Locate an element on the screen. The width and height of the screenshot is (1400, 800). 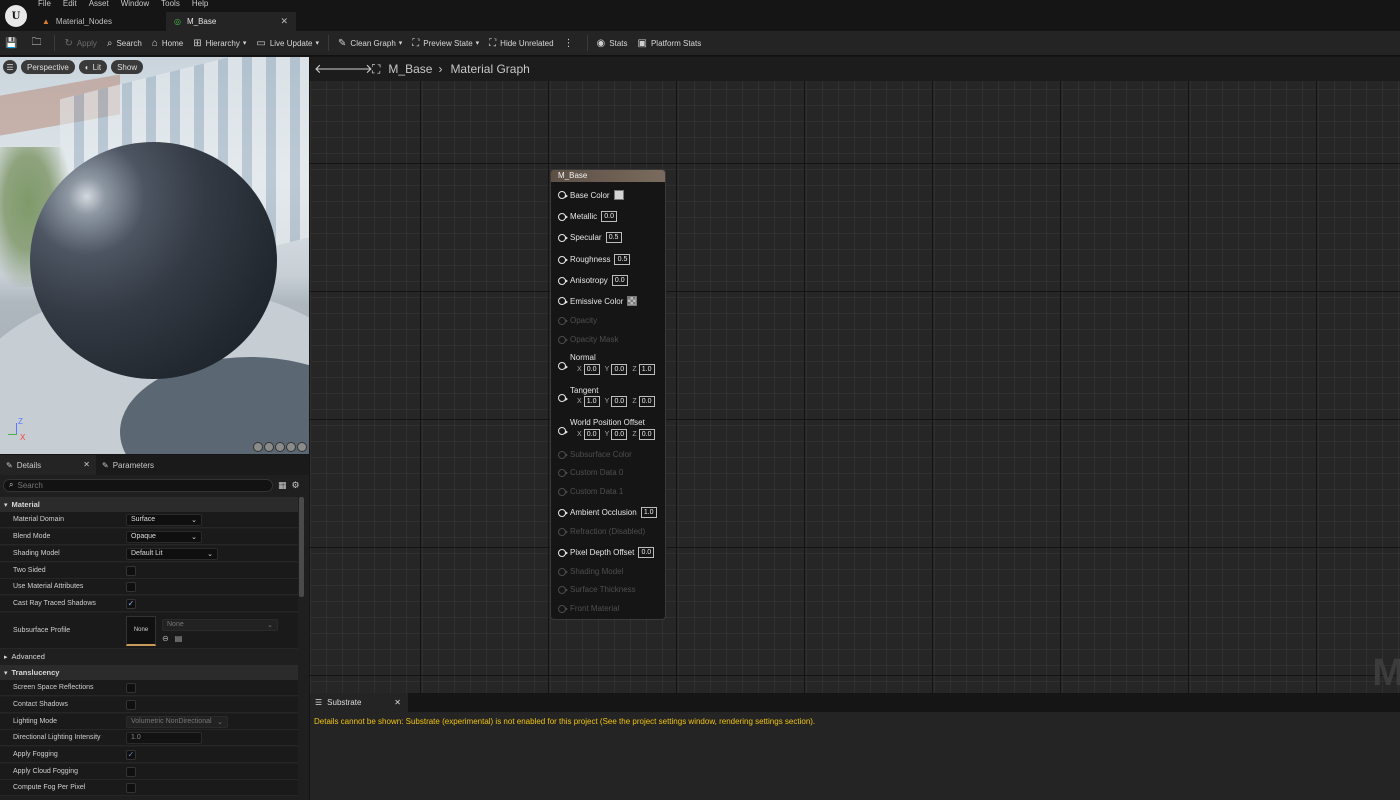
pixel-depth-offset-value: 0.0 is located at coordinates (646, 552).